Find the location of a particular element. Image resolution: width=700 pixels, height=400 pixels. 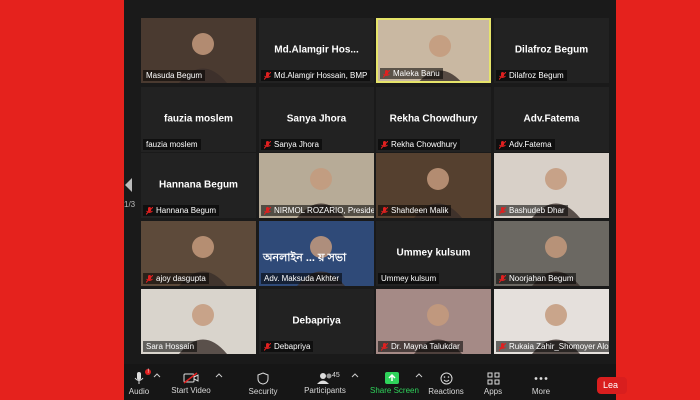

participant-name-label: NIRMOL ROZARIO, President is located at coordinates (317, 210).